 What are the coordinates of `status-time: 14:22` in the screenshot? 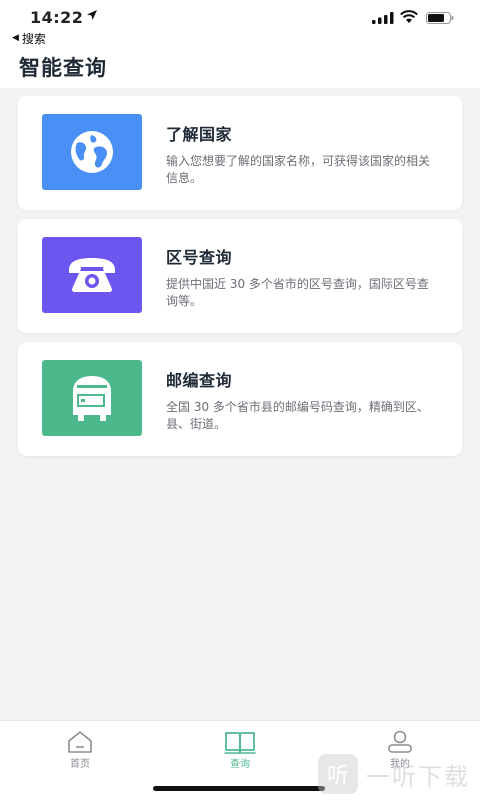 It's located at (57, 17).